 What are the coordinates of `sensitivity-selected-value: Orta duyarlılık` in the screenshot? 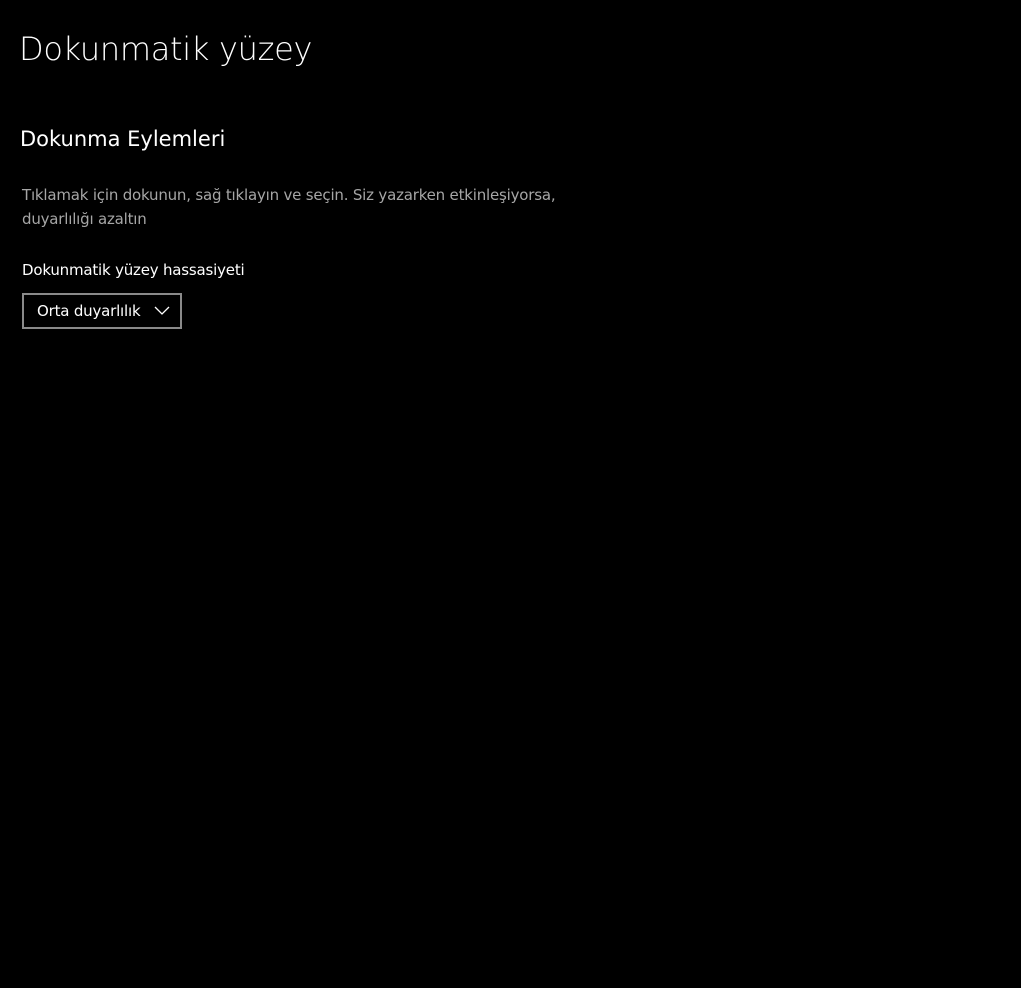 It's located at (89, 311).